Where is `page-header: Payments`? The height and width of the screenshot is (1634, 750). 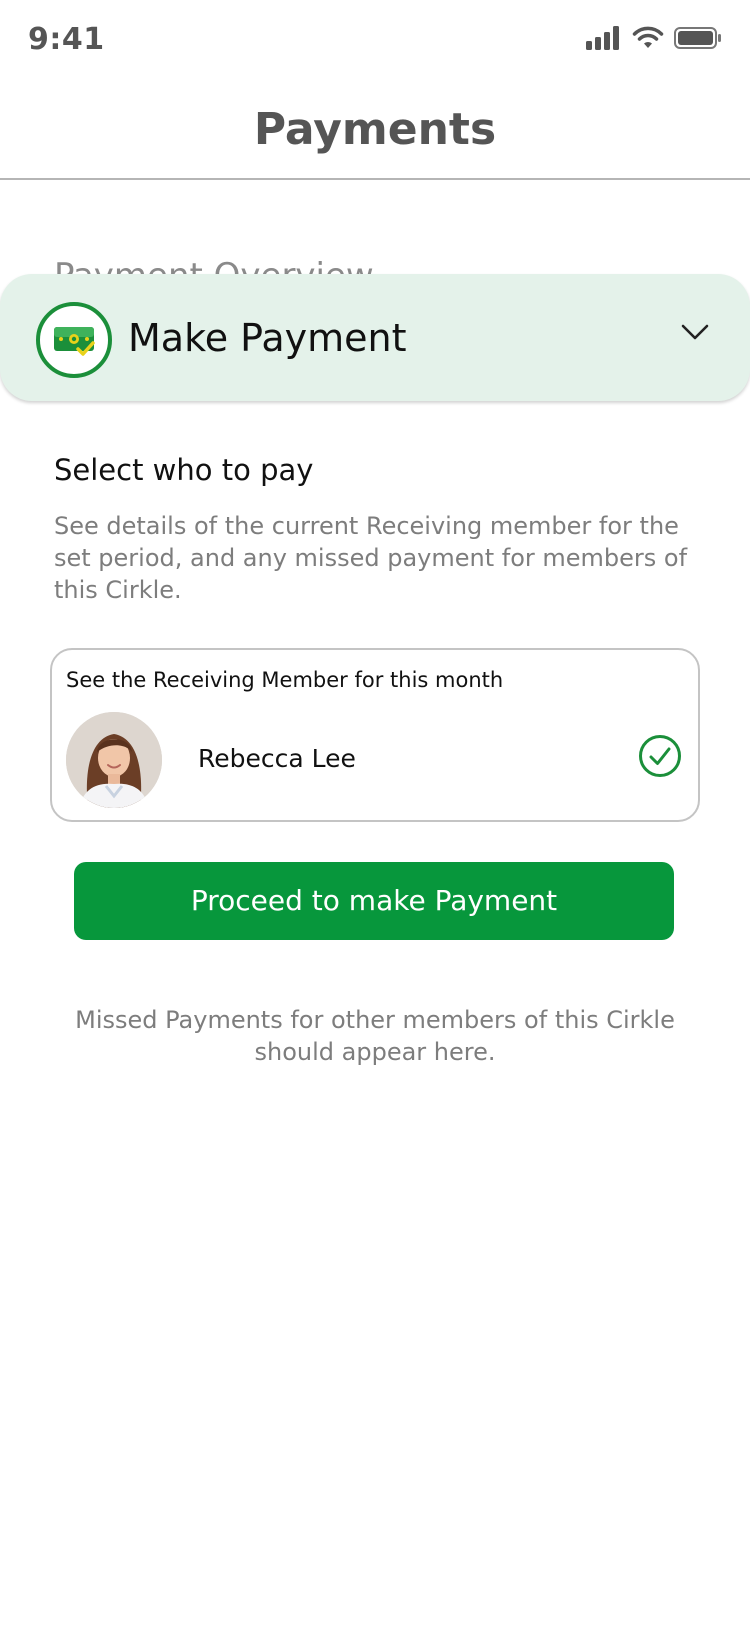 page-header: Payments is located at coordinates (375, 132).